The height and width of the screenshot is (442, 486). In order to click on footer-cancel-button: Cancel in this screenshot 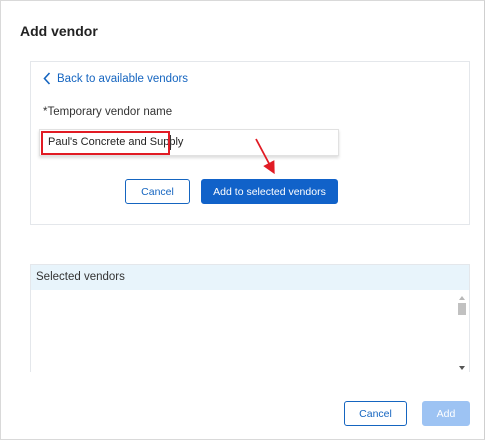, I will do `click(375, 413)`.